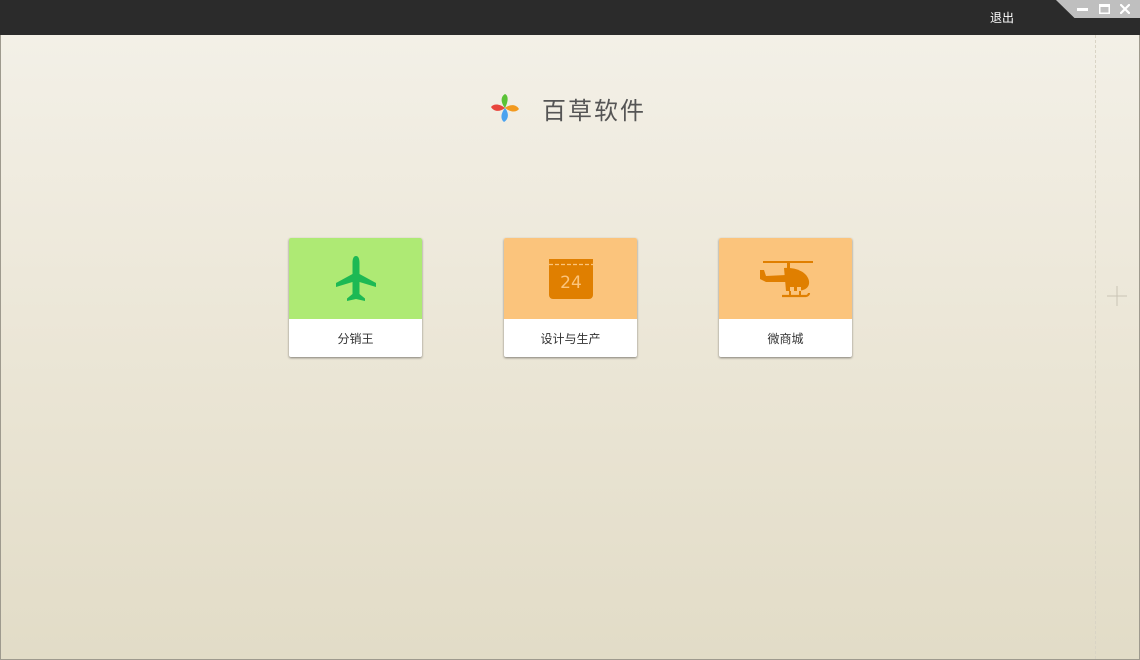  Describe the element at coordinates (785, 338) in the screenshot. I see `tile-label: 微商城` at that location.